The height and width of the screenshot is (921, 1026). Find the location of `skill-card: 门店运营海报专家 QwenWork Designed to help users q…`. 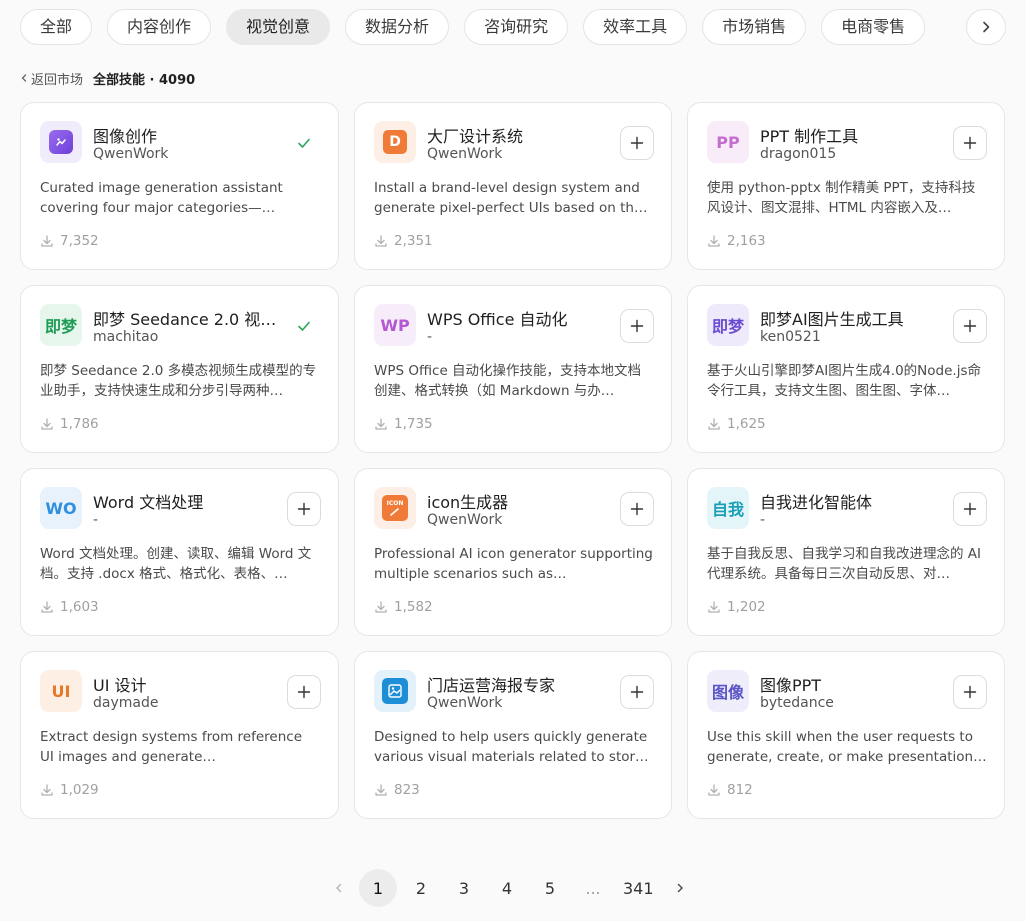

skill-card: 门店运营海报专家 QwenWork Designed to help users q… is located at coordinates (513, 735).